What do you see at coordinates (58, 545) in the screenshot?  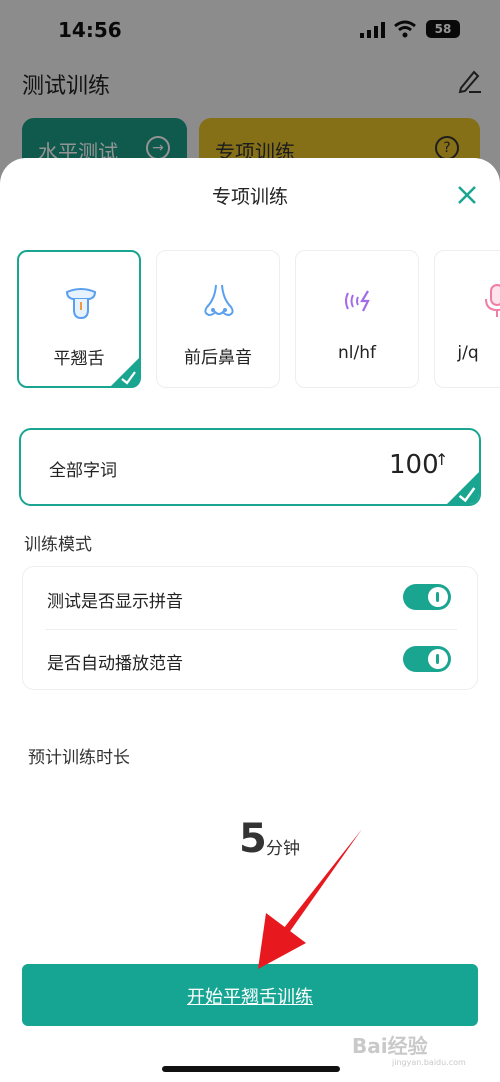 I see `mode-section-title: 训练模式` at bounding box center [58, 545].